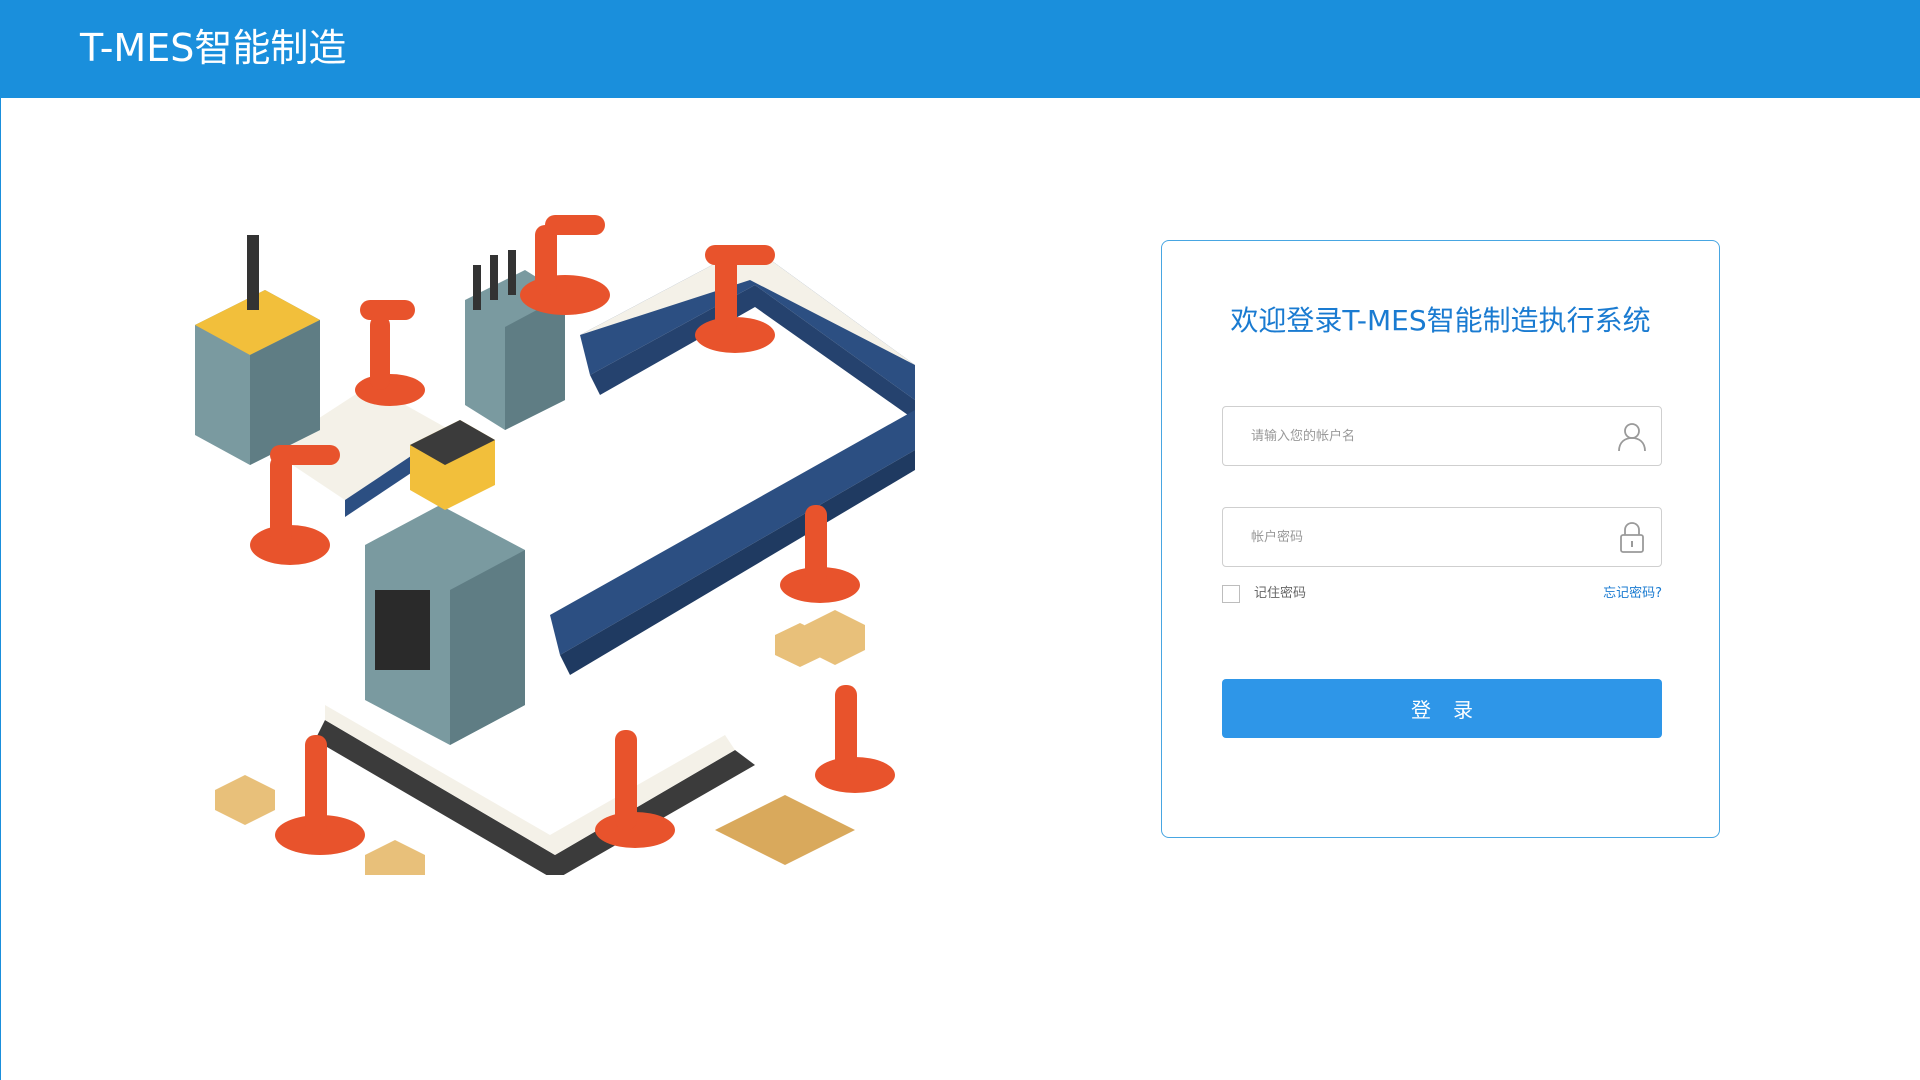 This screenshot has height=1080, width=1920. What do you see at coordinates (1632, 594) in the screenshot?
I see `forgot-password-link: 忘记密码?` at bounding box center [1632, 594].